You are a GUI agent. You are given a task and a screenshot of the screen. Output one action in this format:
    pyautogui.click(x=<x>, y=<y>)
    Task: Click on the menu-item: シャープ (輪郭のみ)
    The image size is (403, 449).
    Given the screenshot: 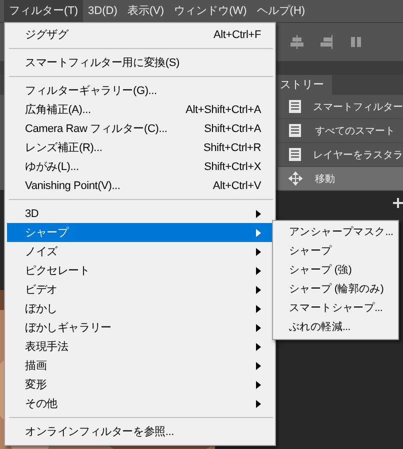 What is the action you would take?
    pyautogui.click(x=335, y=289)
    